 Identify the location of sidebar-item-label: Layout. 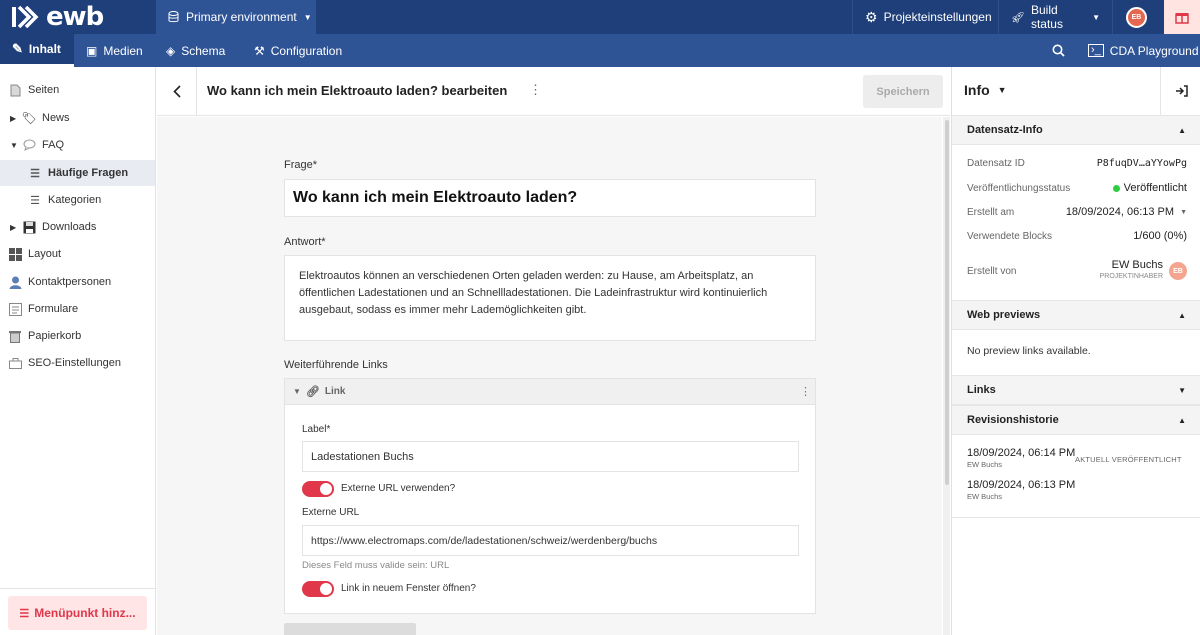
(45, 254).